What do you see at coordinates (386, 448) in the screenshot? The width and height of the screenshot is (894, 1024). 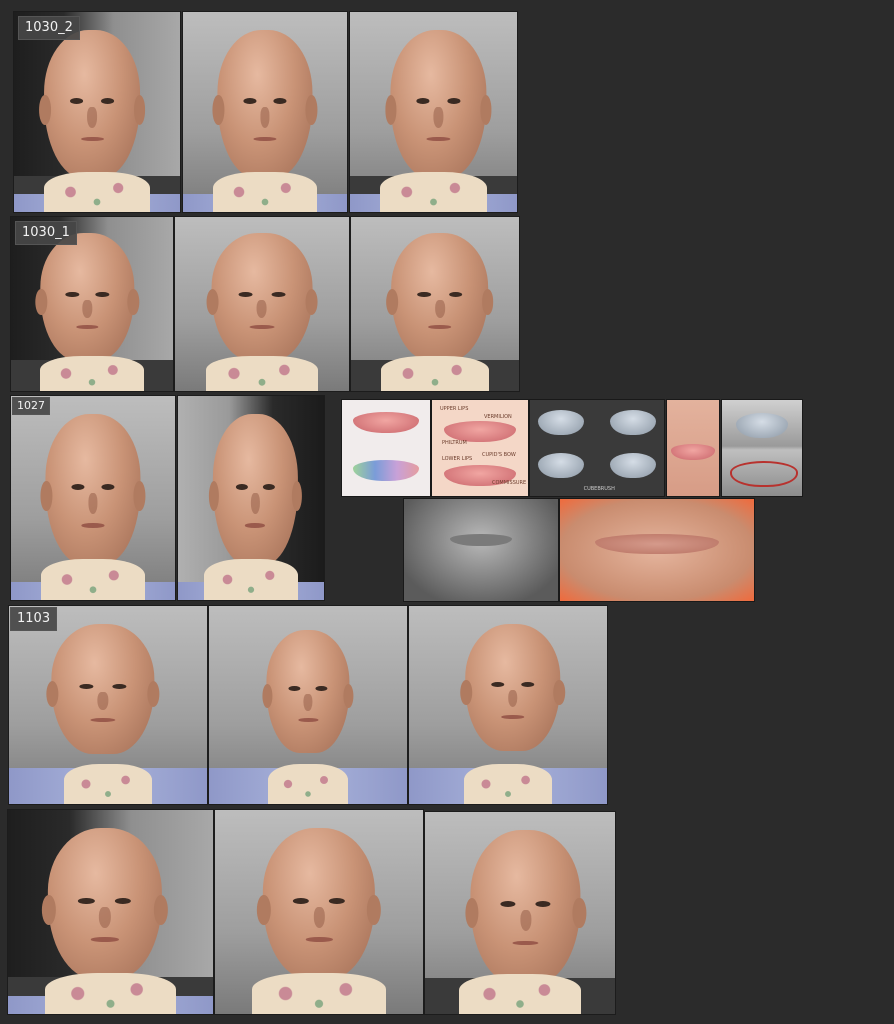 I see `lip-reference-photo` at bounding box center [386, 448].